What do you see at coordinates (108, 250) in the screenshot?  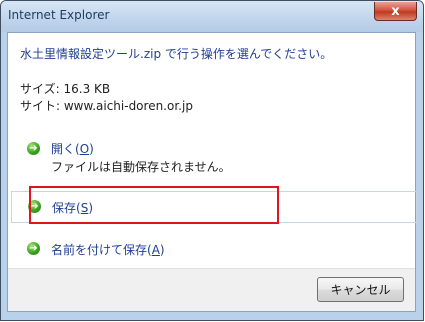 I see `save-as-option-label: 名前を付けて保存(A)` at bounding box center [108, 250].